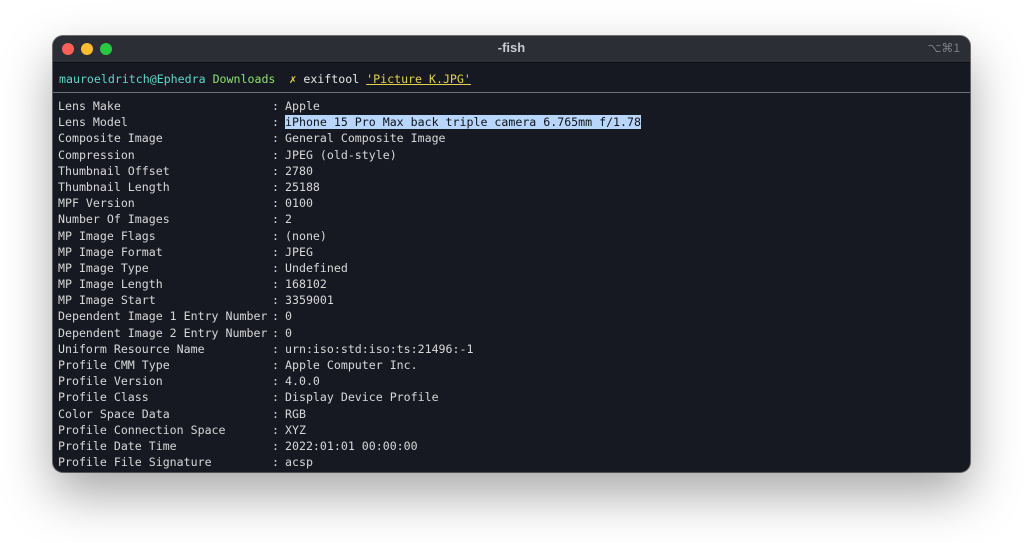  I want to click on prompt-argument: 'Picture K.JPG', so click(418, 79).